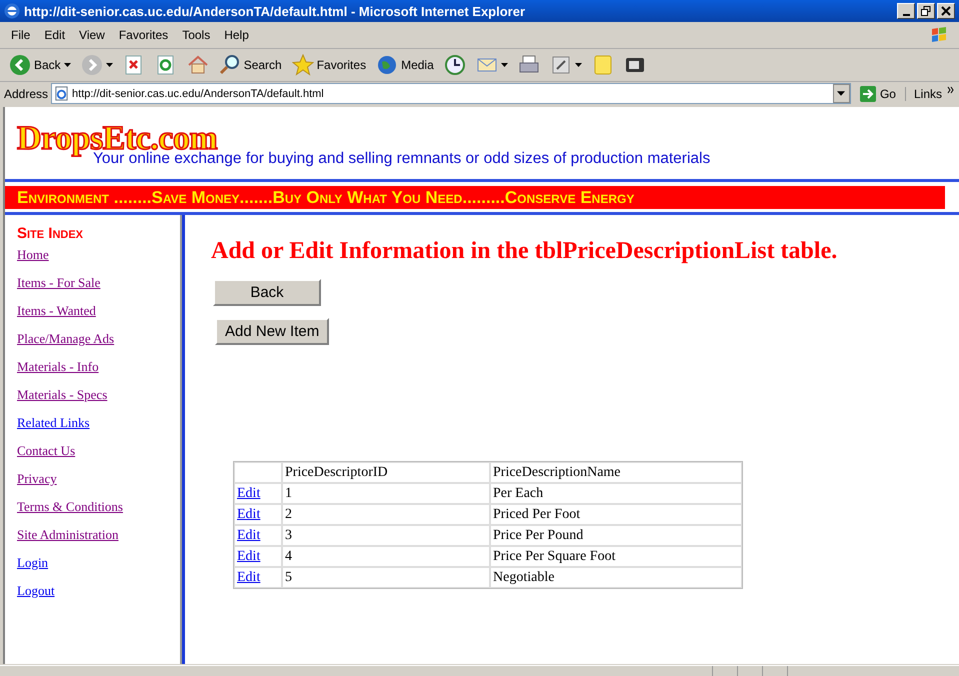  I want to click on table-cell: 1, so click(288, 493).